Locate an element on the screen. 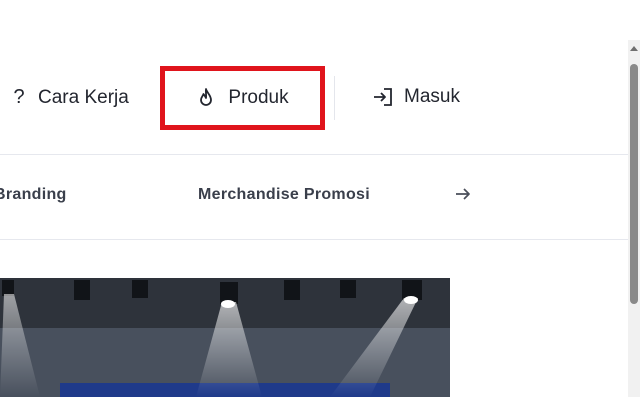 The image size is (640, 397). nav-how-it-works: ? Cara Kerja is located at coordinates (69, 97).